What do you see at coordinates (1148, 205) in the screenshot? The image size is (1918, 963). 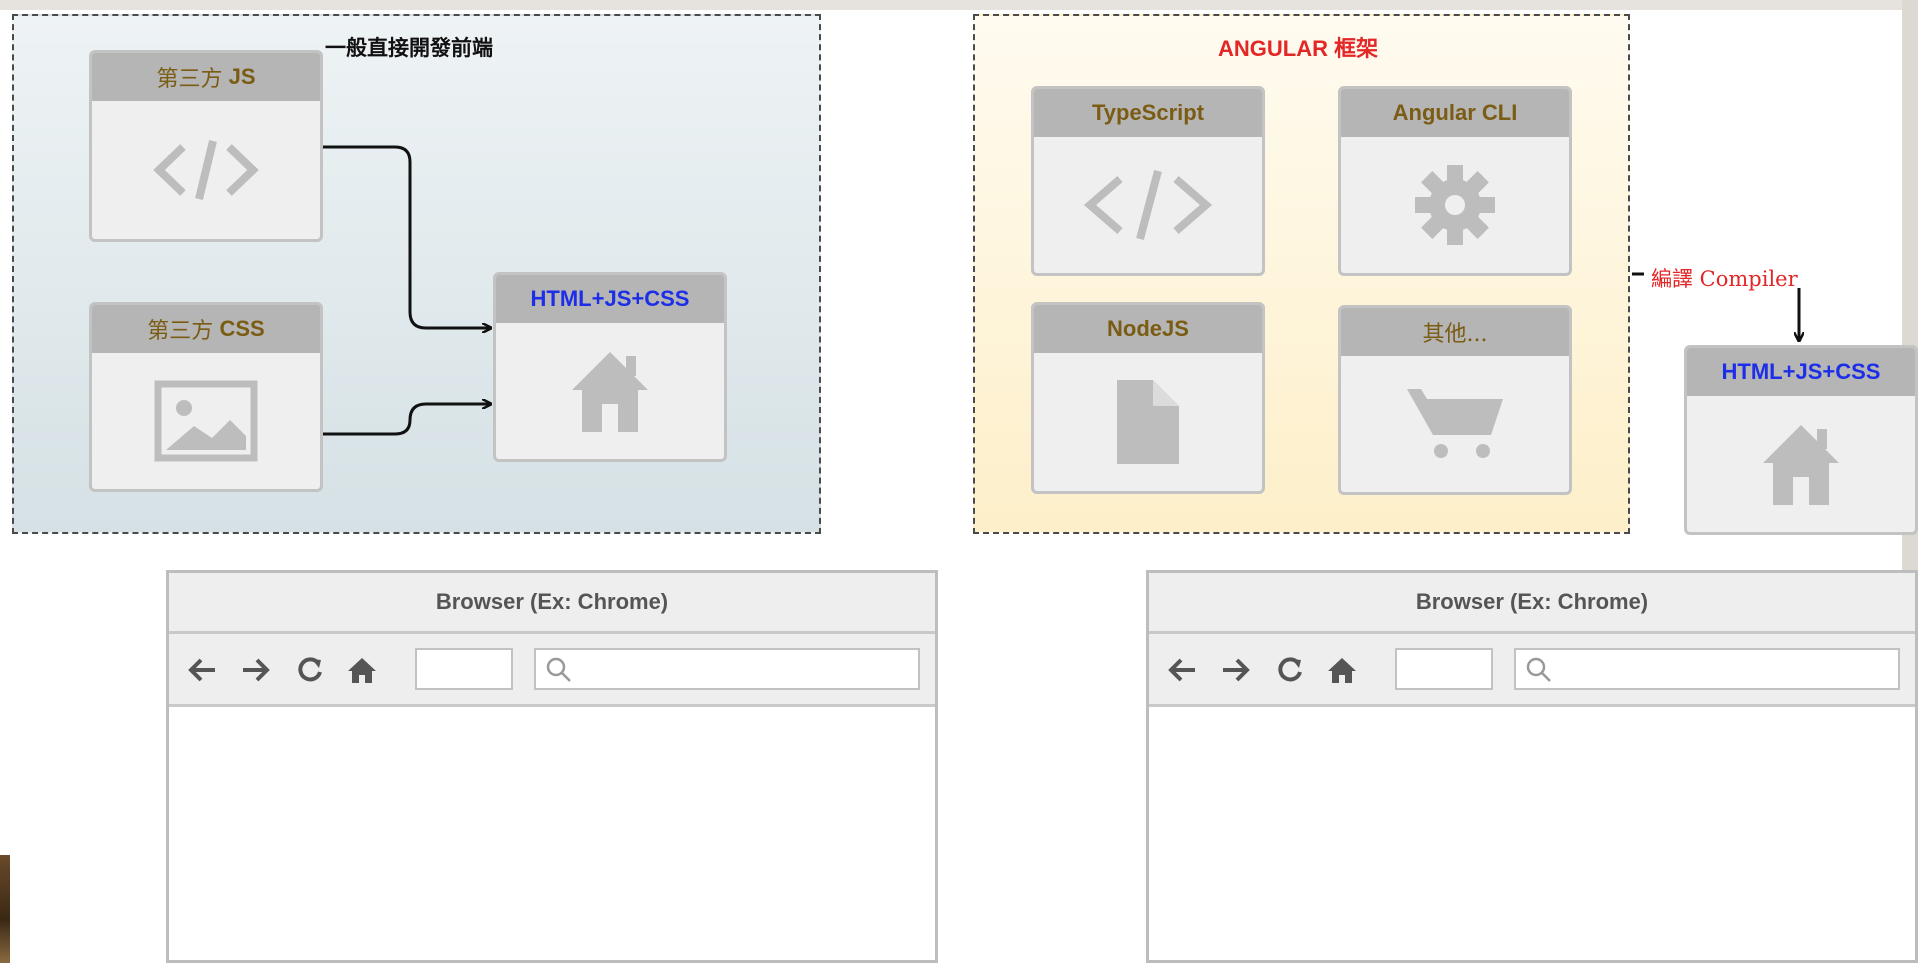 I see `code-icon` at bounding box center [1148, 205].